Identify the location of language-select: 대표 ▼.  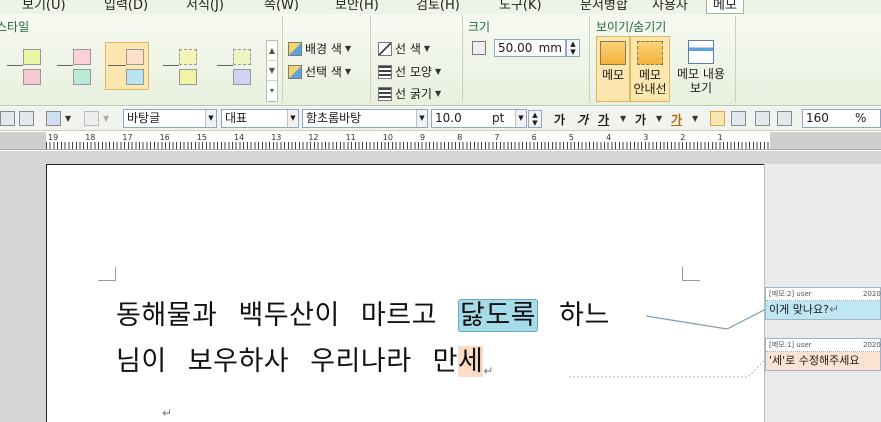
(260, 118).